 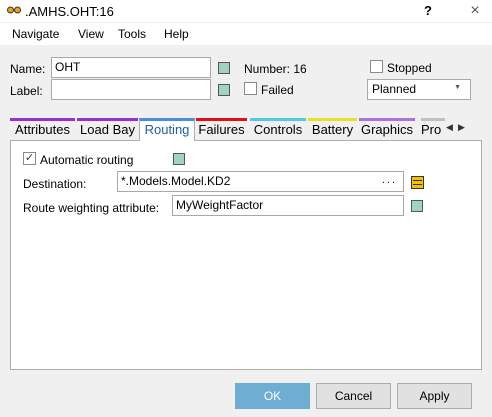 What do you see at coordinates (55, 184) in the screenshot?
I see `destination-label: Destination:` at bounding box center [55, 184].